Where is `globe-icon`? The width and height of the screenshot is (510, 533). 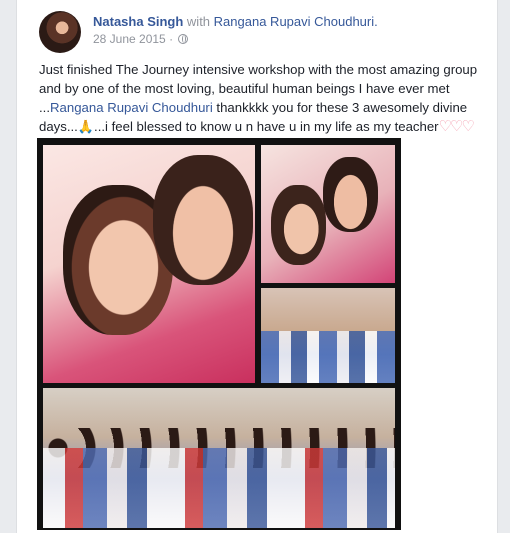 globe-icon is located at coordinates (183, 39).